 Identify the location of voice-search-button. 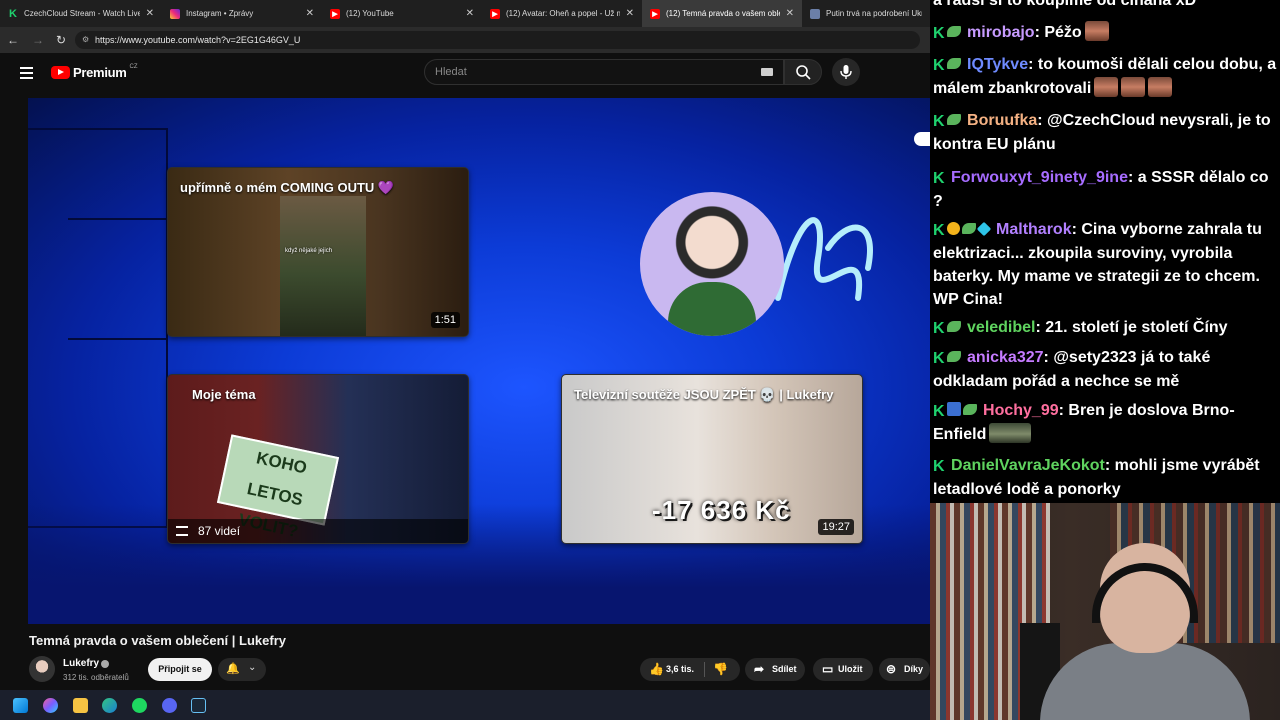
(846, 72).